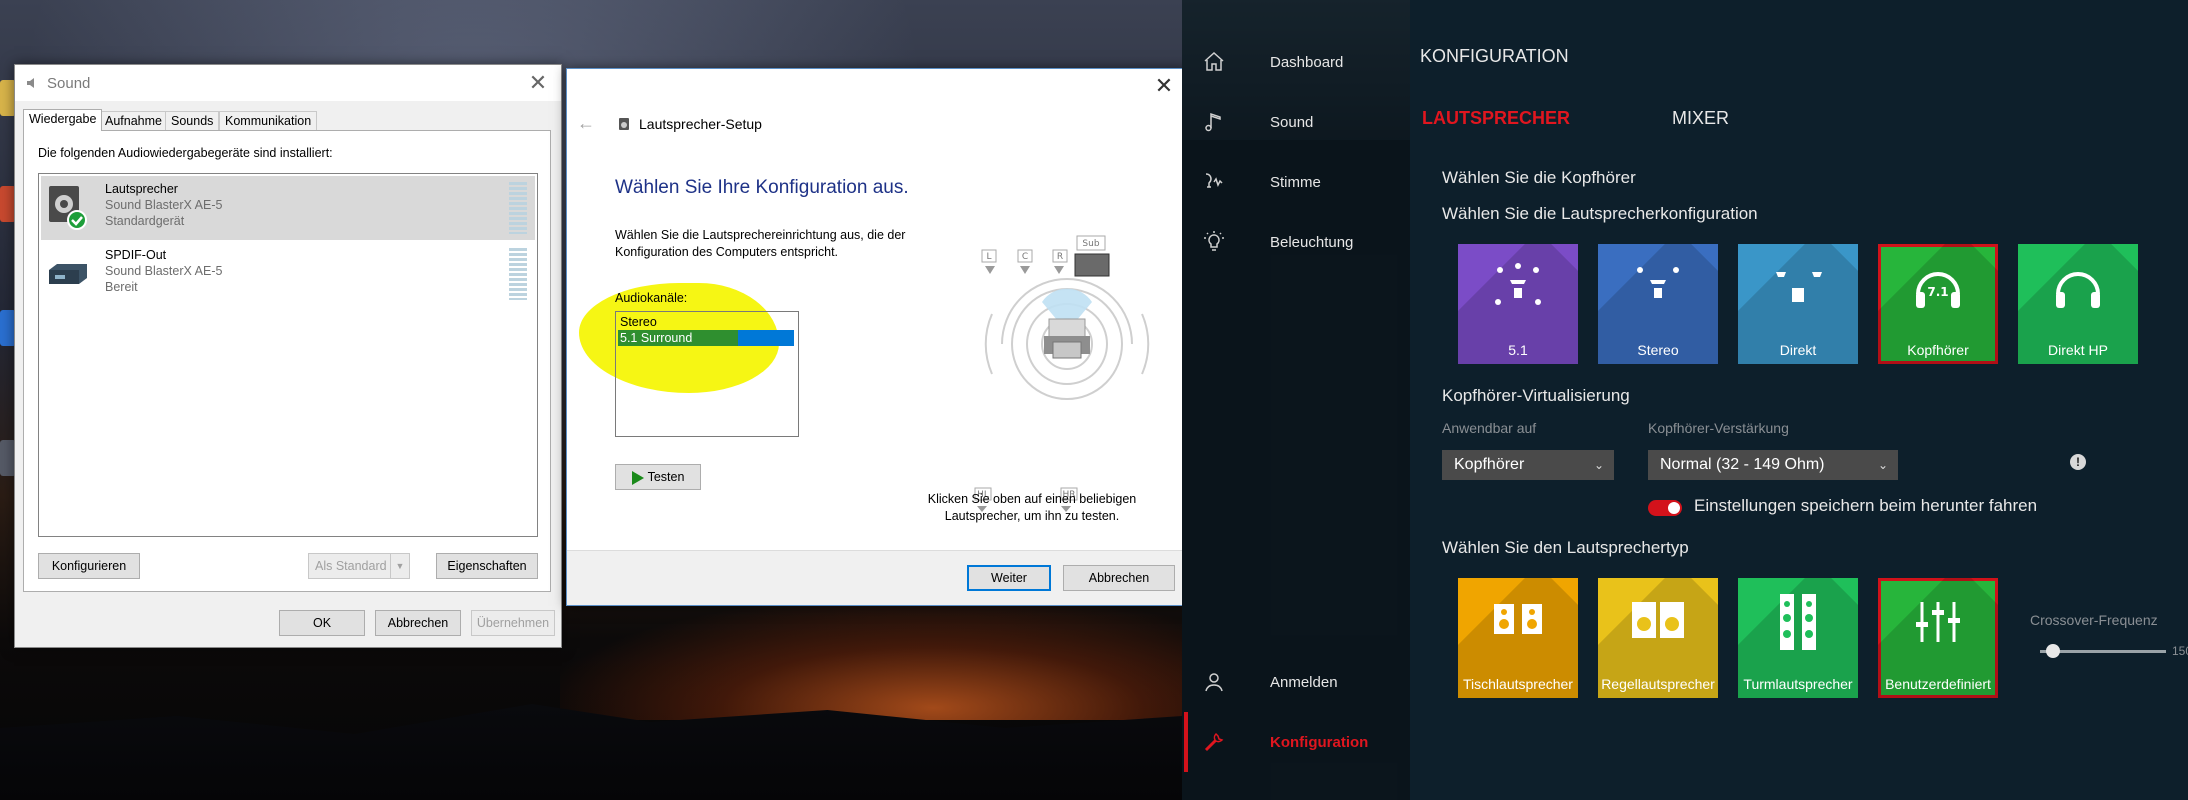 The width and height of the screenshot is (2188, 800). I want to click on tile-5-1: 5.1, so click(1518, 304).